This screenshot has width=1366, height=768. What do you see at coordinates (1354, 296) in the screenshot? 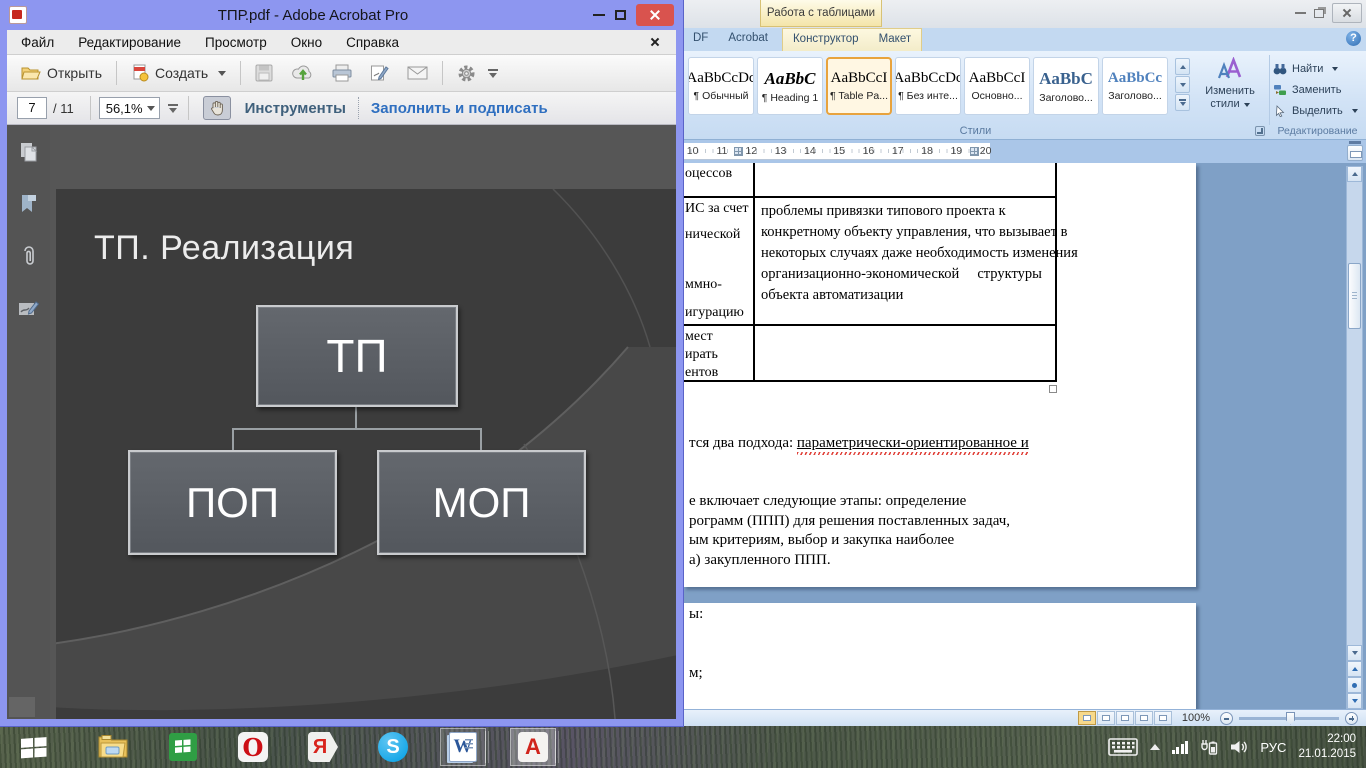
I see `scrollbar-thumb` at bounding box center [1354, 296].